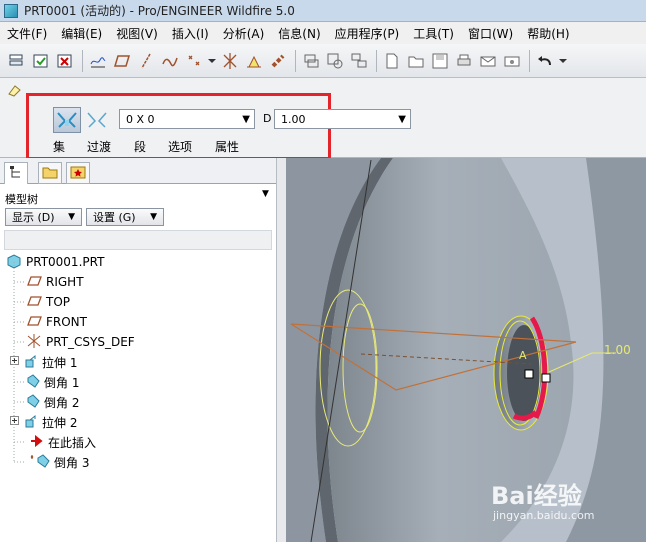  I want to click on tree-item-label: 拉伸 2, so click(60, 422).